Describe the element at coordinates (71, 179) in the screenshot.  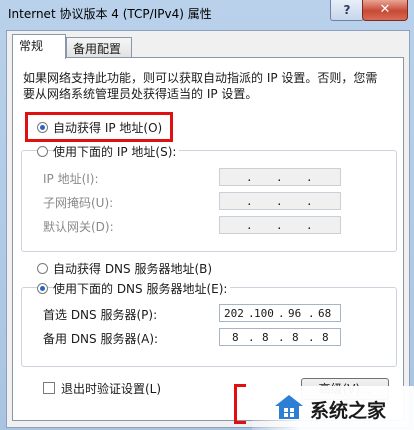
I see `ip-address-label: IP 地址(I):` at that location.